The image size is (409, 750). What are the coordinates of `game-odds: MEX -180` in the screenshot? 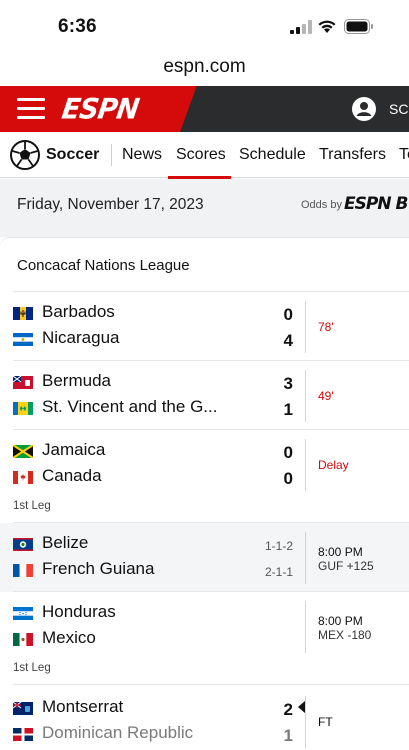 It's located at (345, 635).